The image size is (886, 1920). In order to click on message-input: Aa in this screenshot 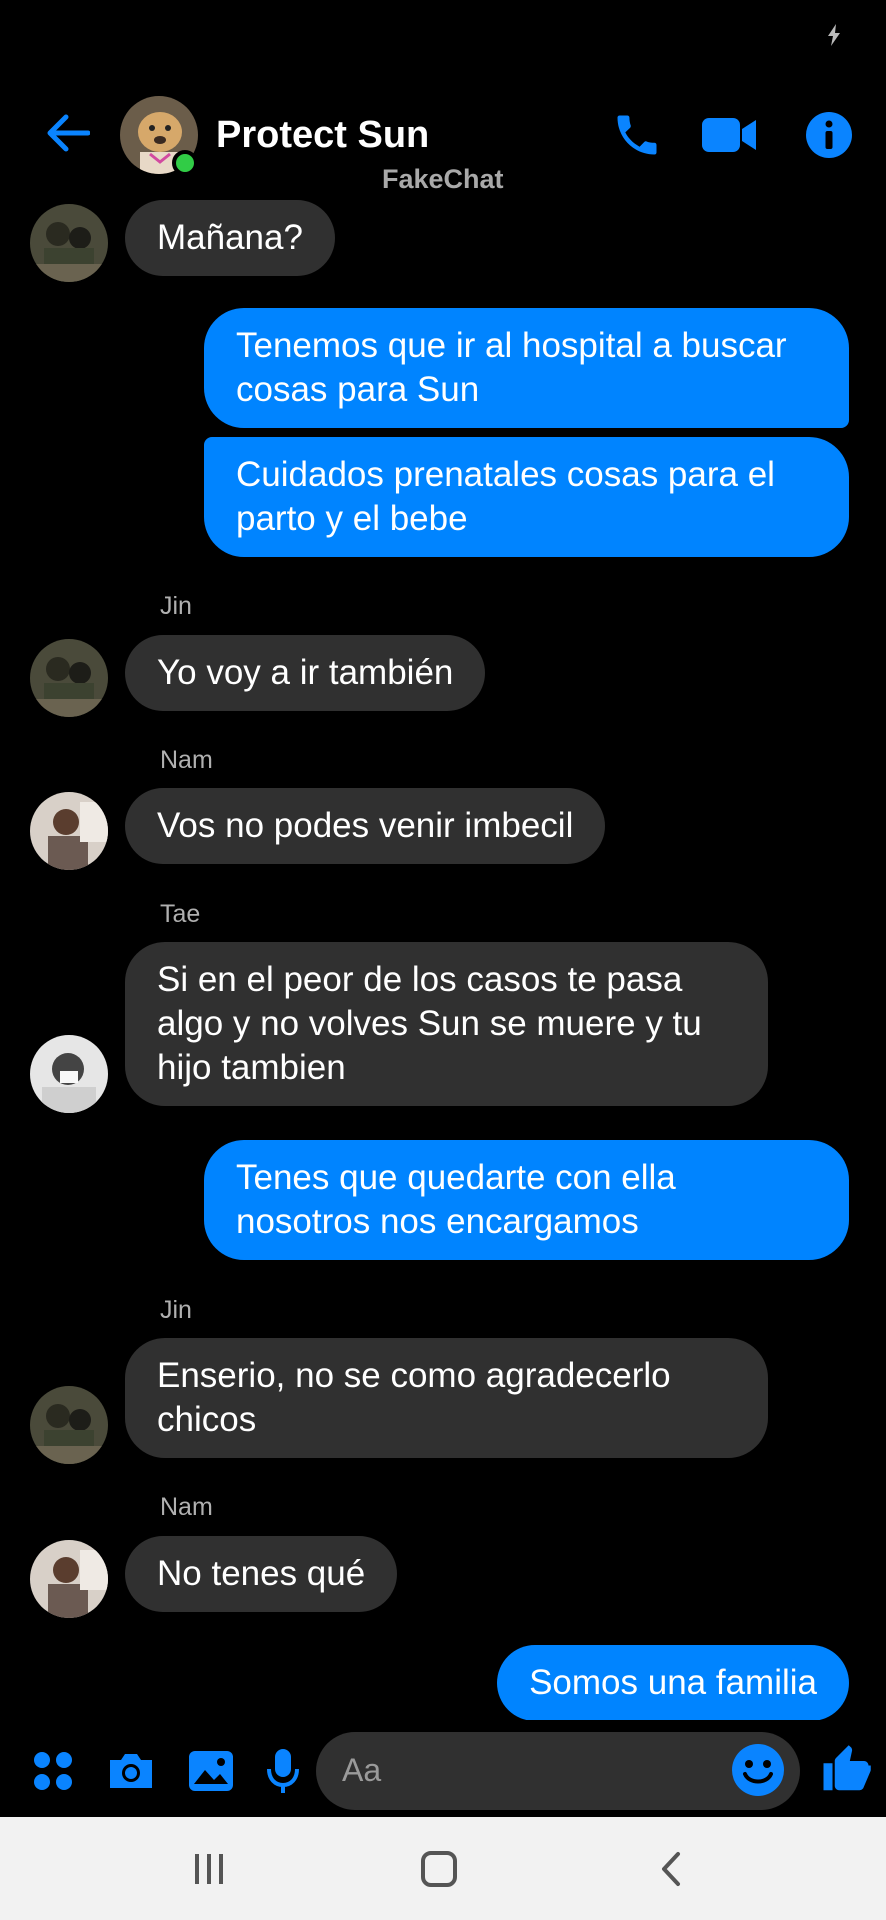, I will do `click(558, 1771)`.